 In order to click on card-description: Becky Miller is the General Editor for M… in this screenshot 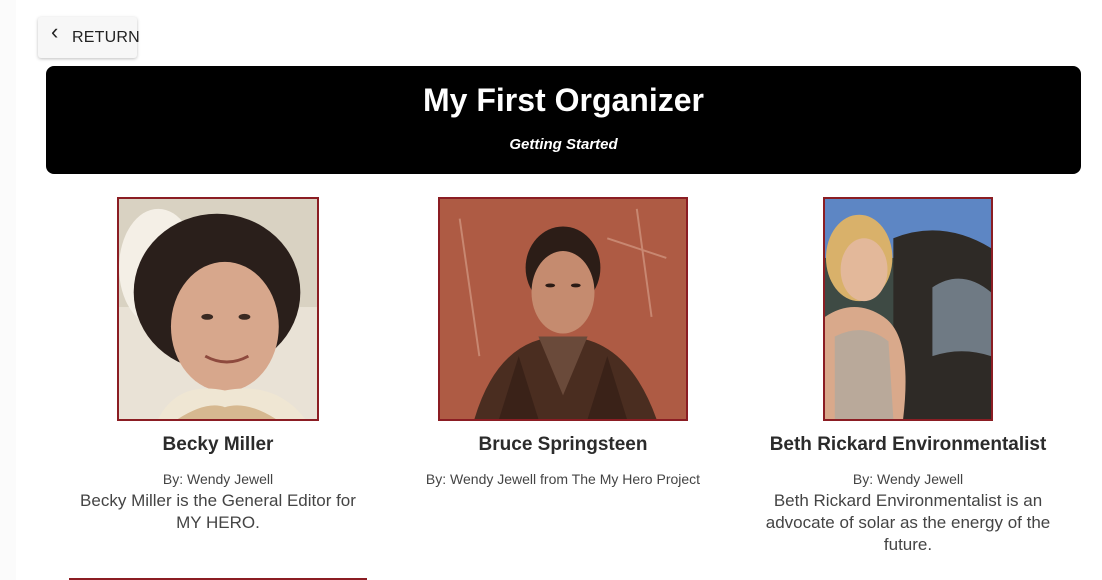, I will do `click(218, 511)`.